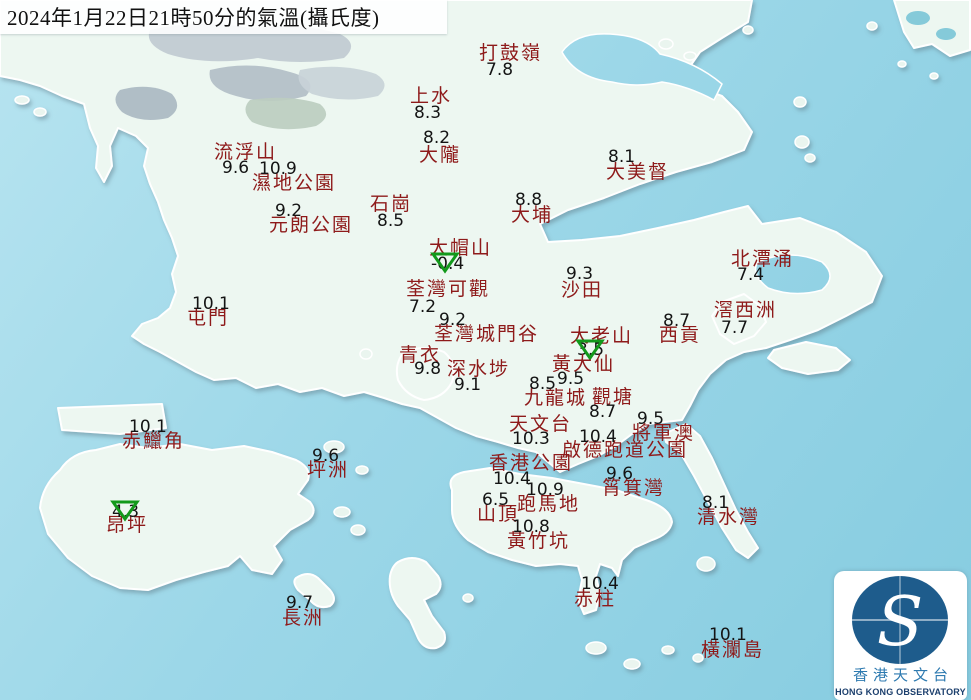 The height and width of the screenshot is (700, 971). I want to click on station-temperature-value: 10.3, so click(531, 439).